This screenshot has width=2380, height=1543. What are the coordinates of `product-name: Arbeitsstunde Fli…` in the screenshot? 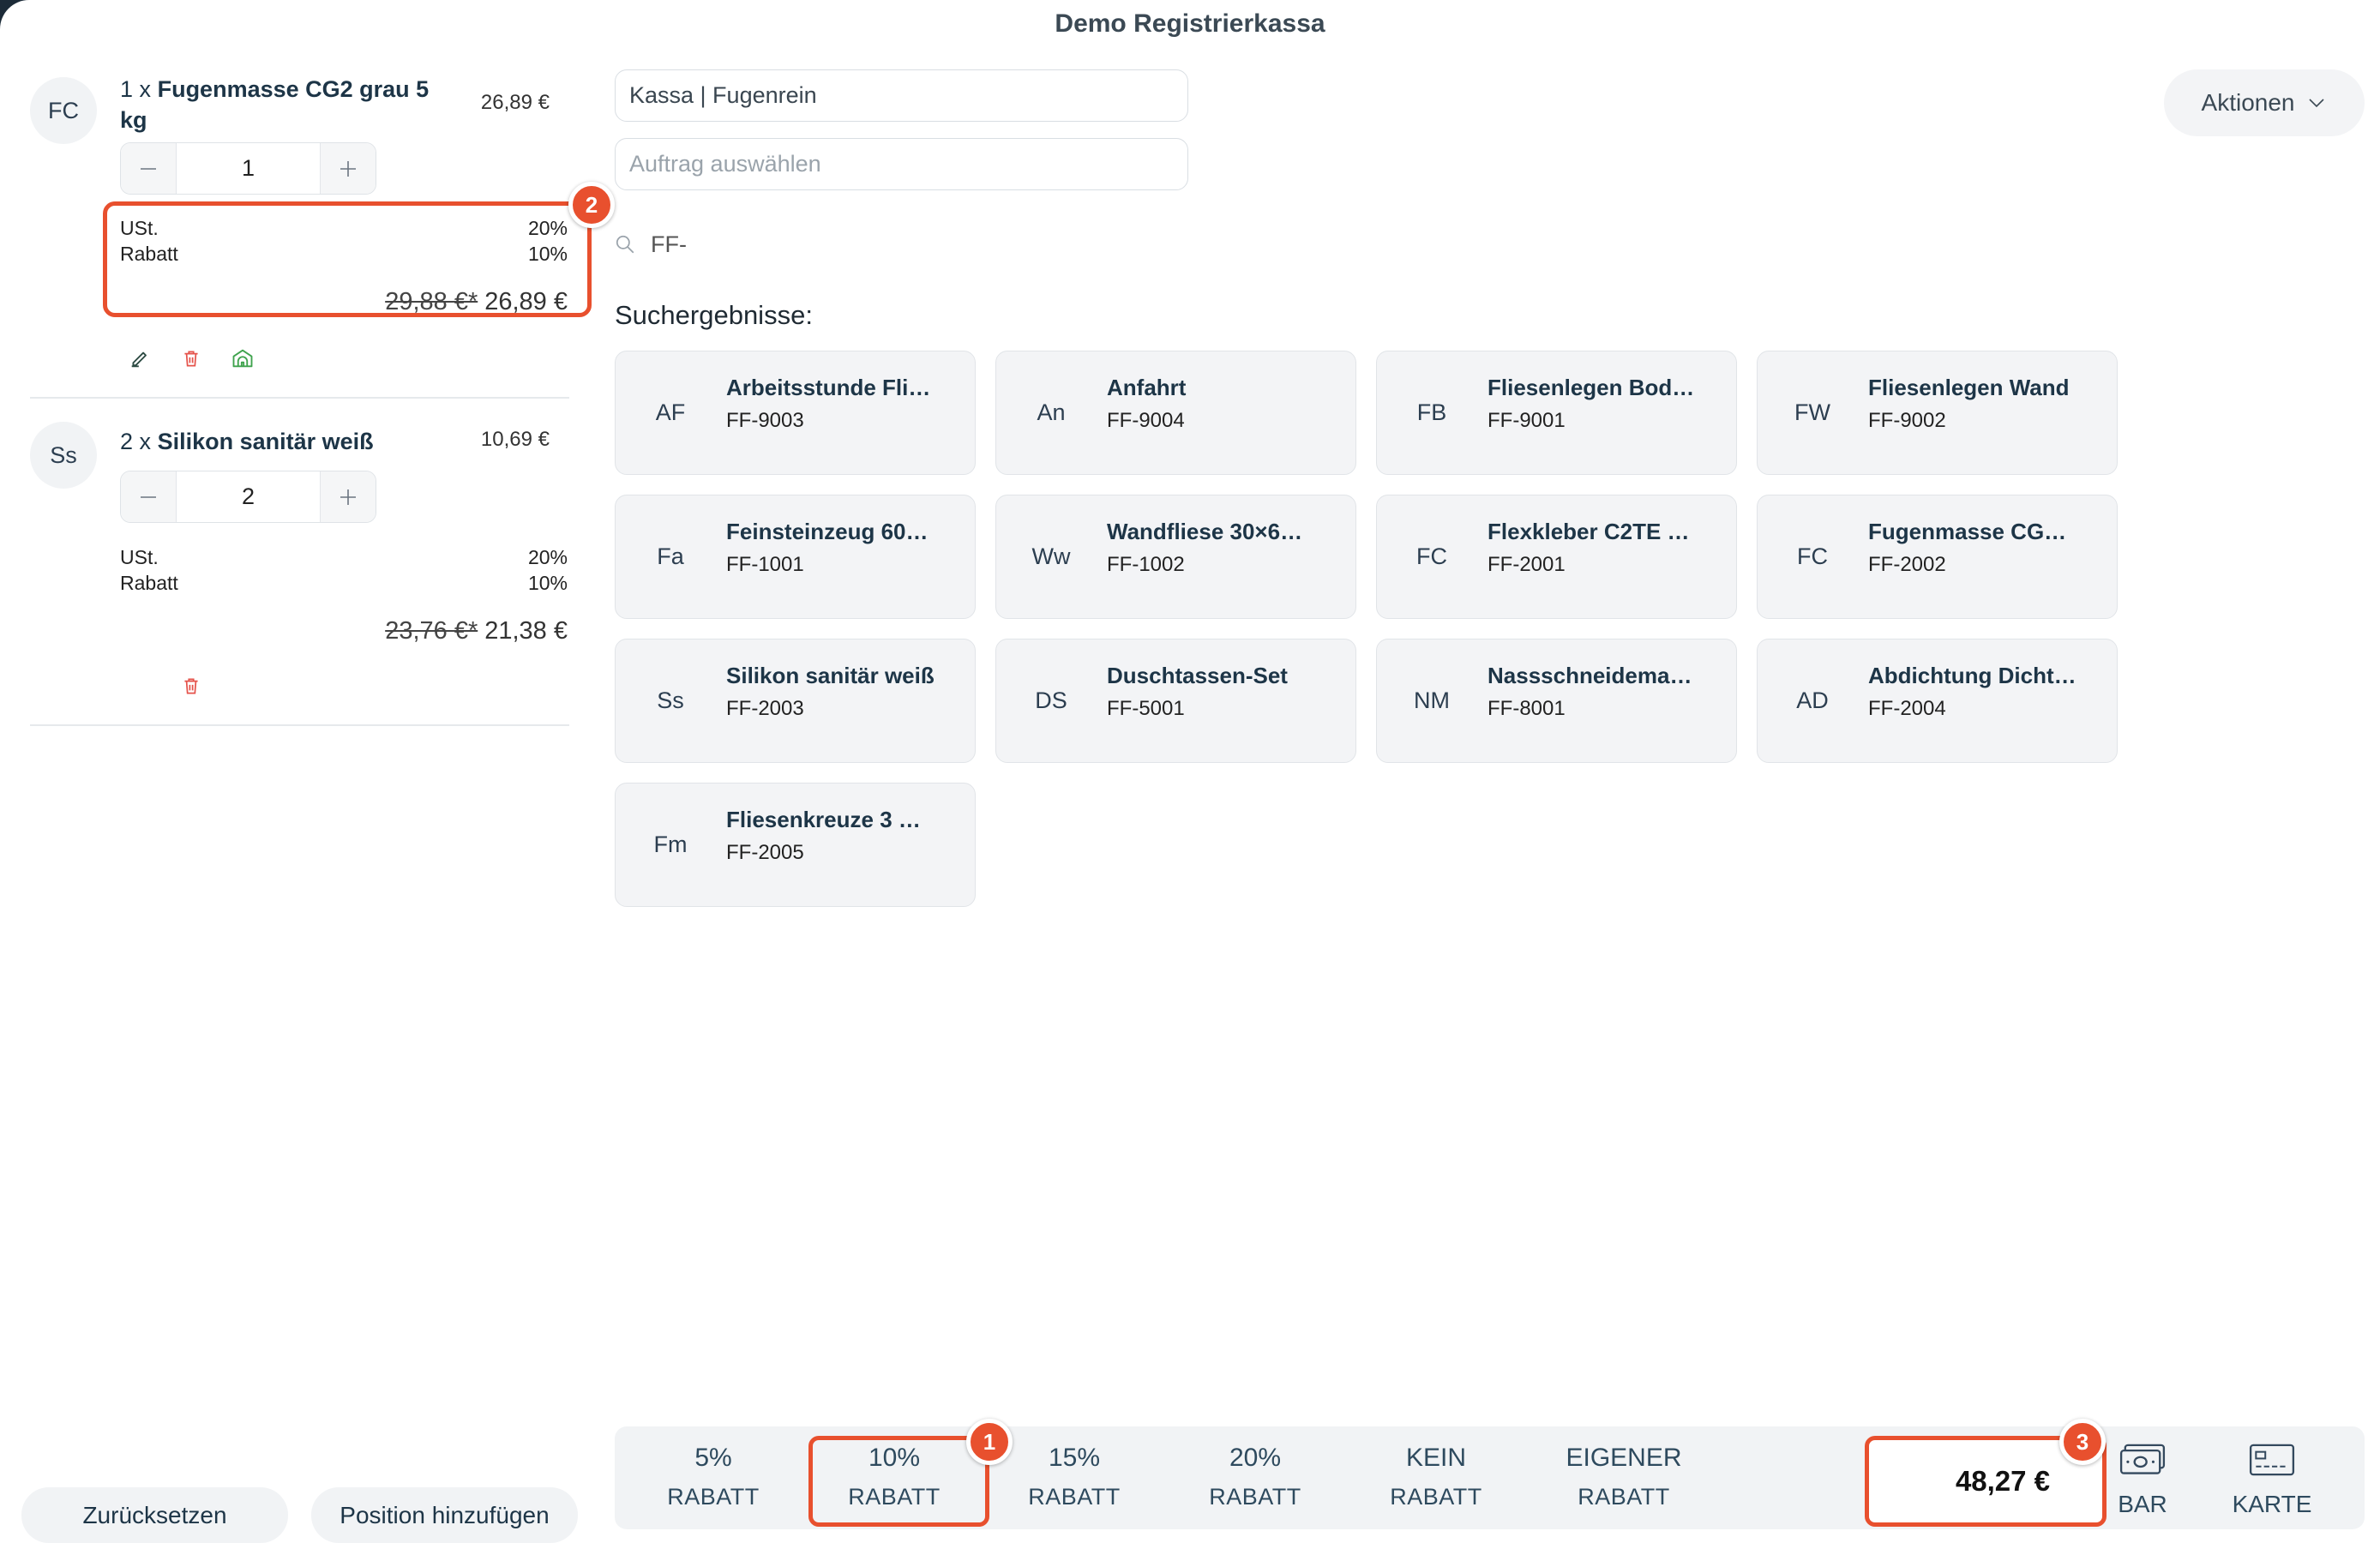 It's located at (829, 387).